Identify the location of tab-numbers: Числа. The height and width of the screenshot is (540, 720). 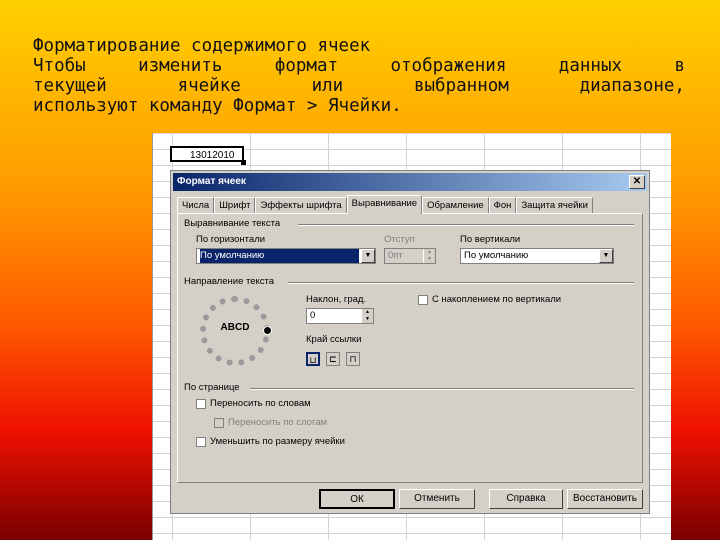
(196, 205).